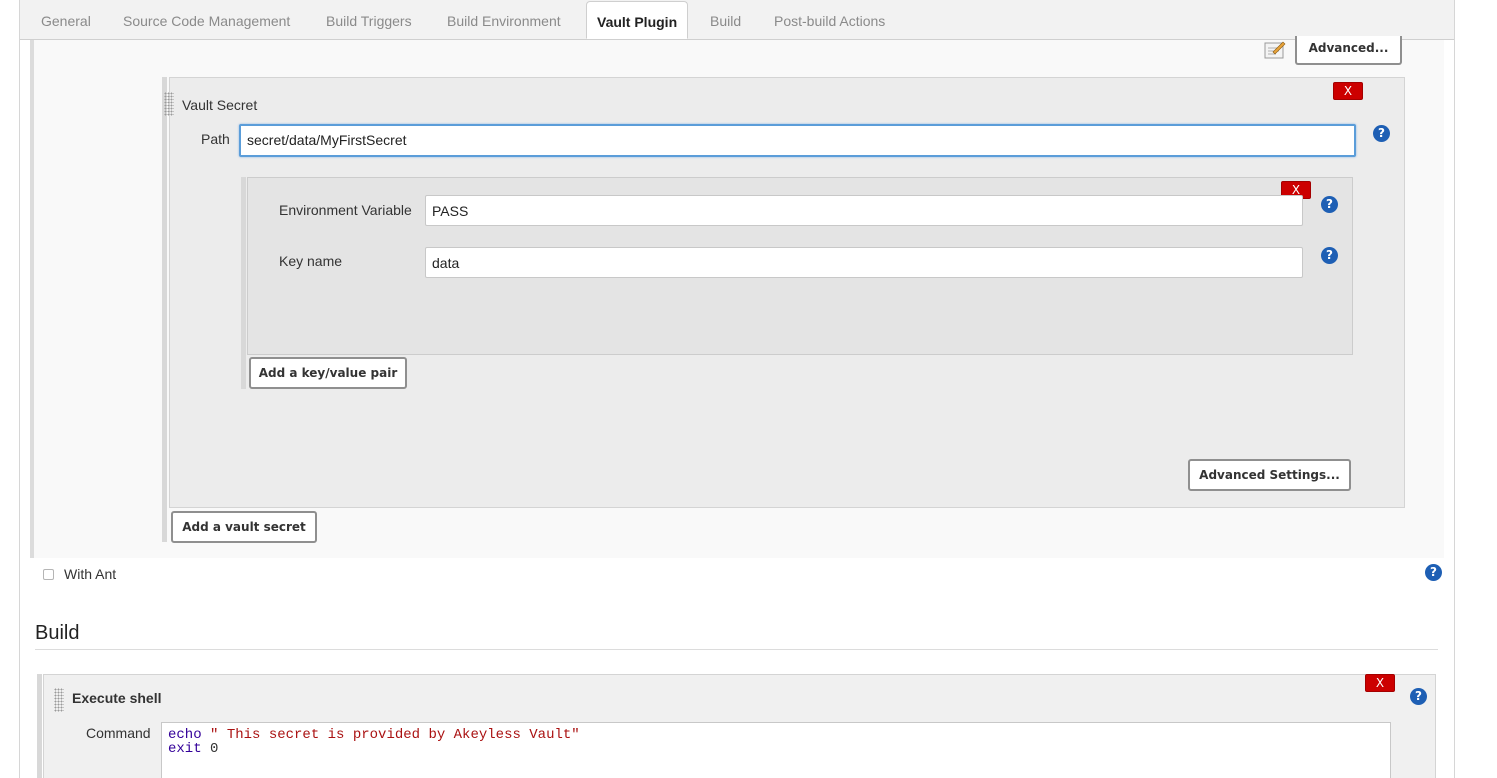 Image resolution: width=1497 pixels, height=778 pixels. I want to click on key-name-label: Key name, so click(311, 261).